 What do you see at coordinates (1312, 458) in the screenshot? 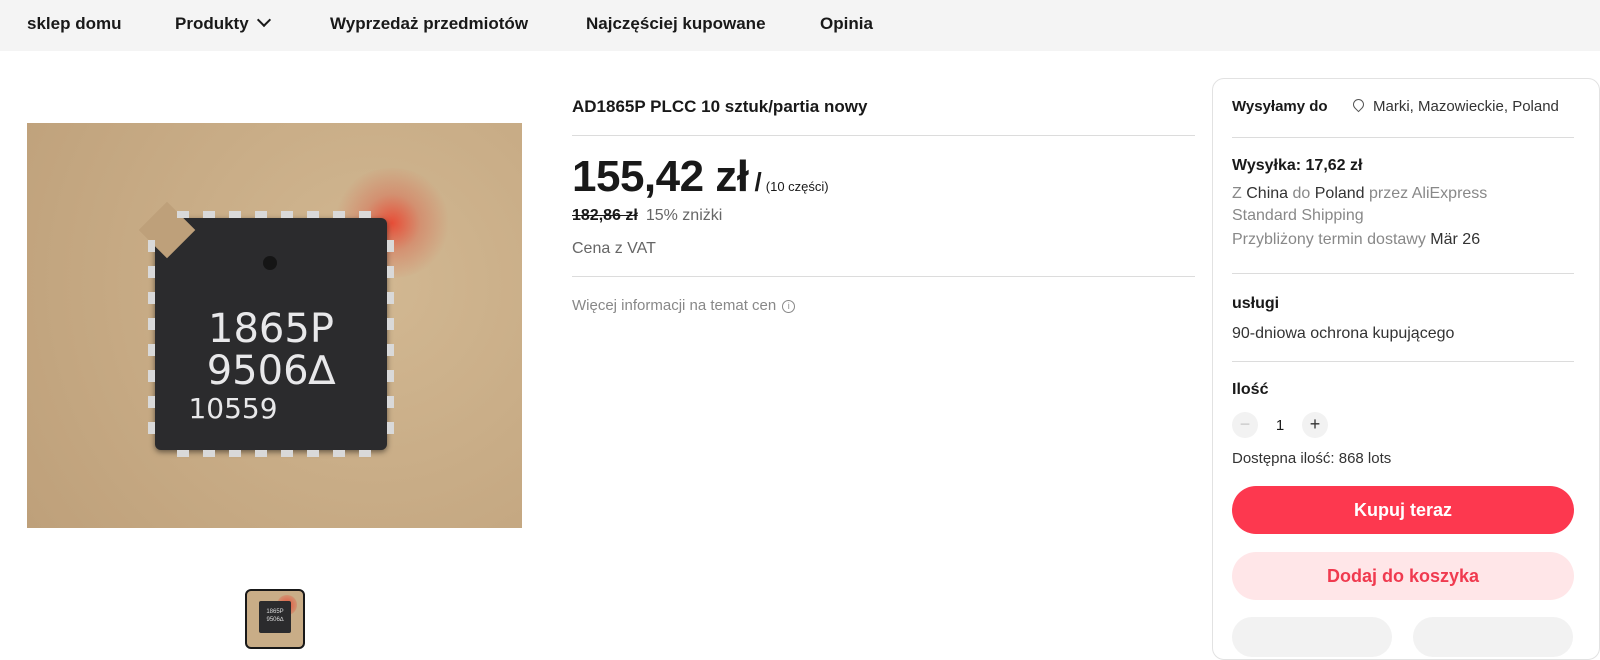
I see `available-quantity: Dostępna ilość: 868 lots` at bounding box center [1312, 458].